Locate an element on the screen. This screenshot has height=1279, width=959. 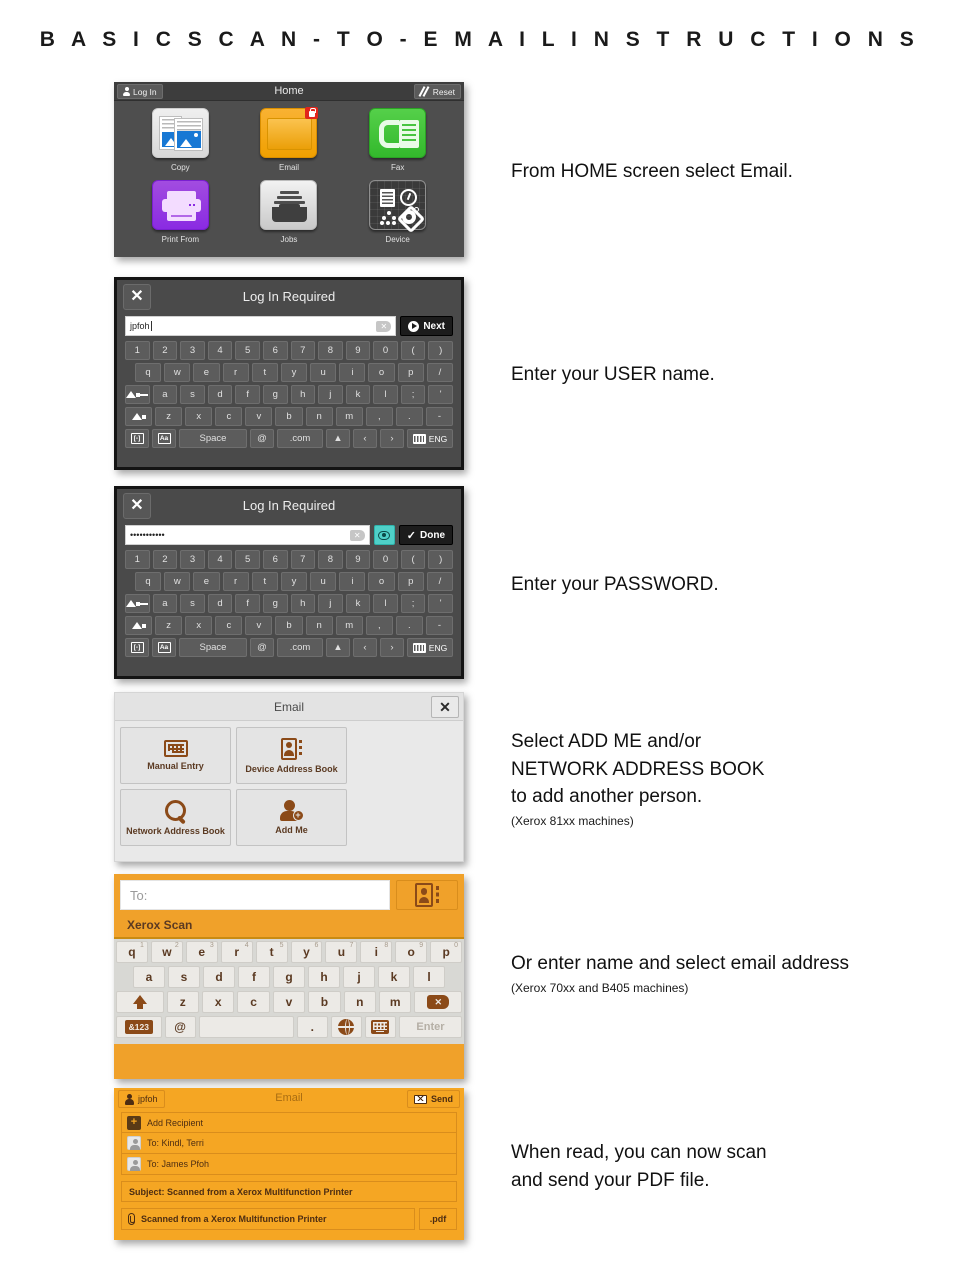
key-period: . is located at coordinates (409, 416).